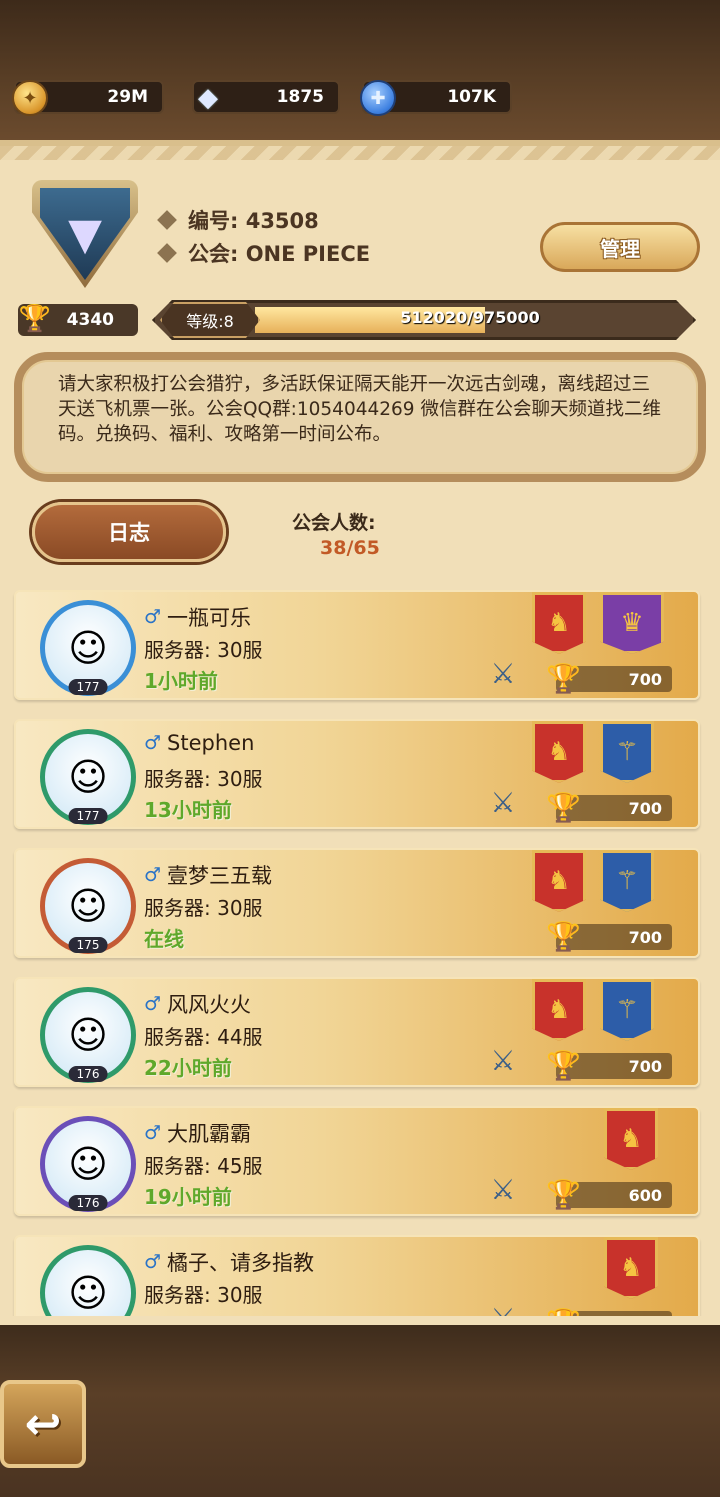  What do you see at coordinates (253, 221) in the screenshot?
I see `guild-id-text: 编号: 43508` at bounding box center [253, 221].